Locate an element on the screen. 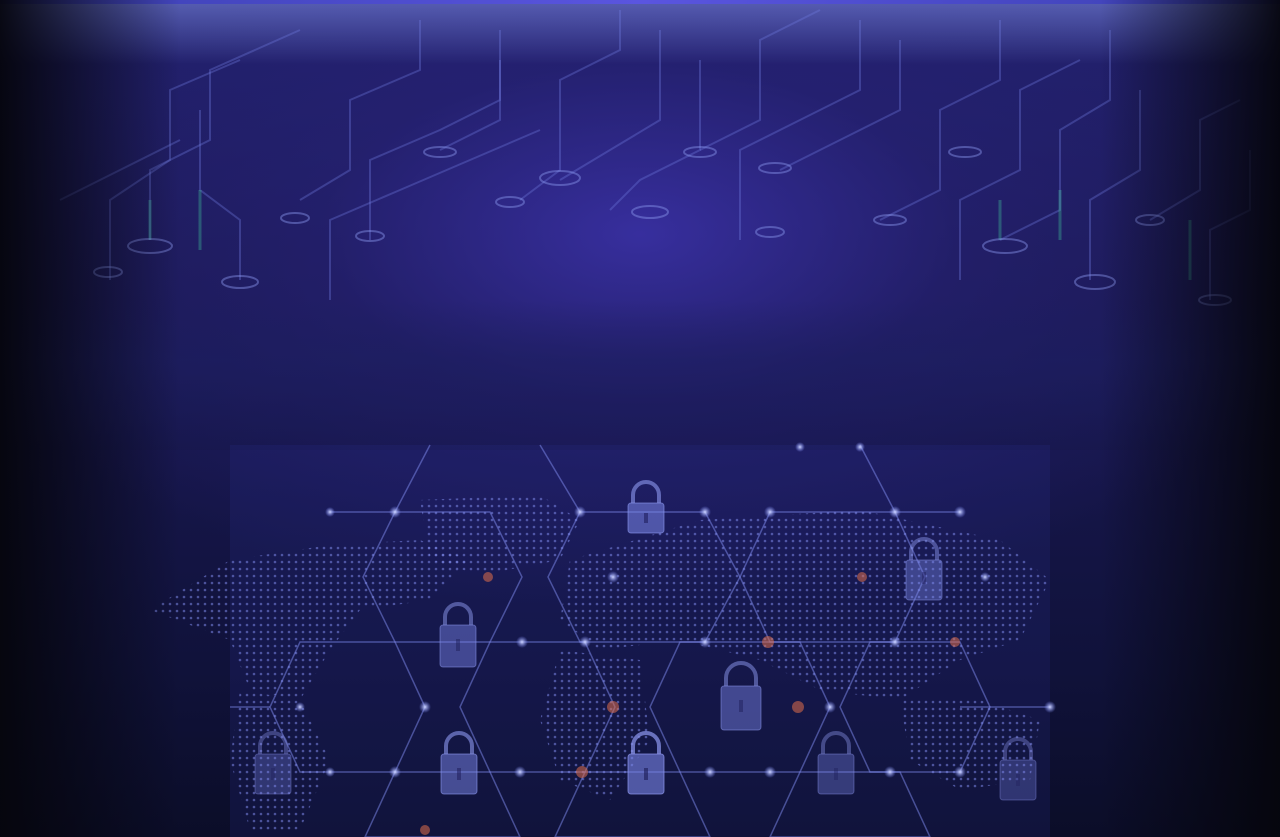  left-vignette is located at coordinates (90, 418).